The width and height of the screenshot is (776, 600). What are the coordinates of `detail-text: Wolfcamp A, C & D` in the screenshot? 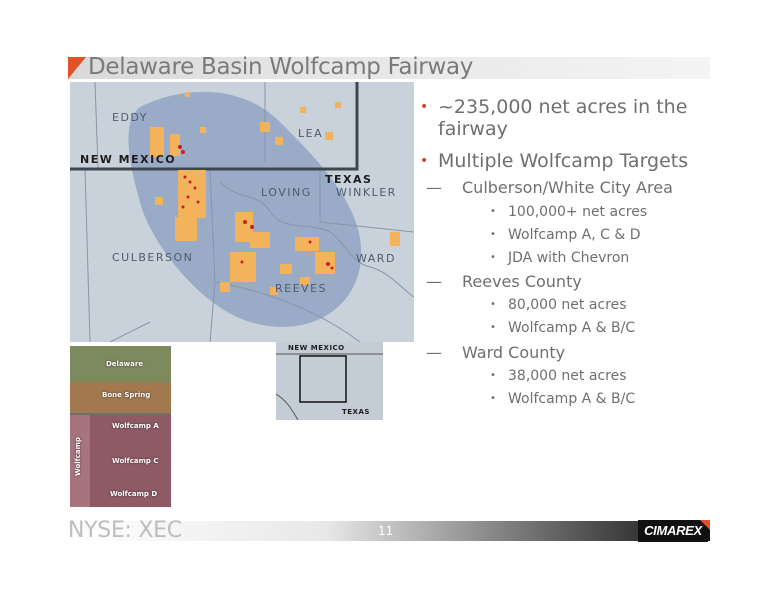 It's located at (574, 235).